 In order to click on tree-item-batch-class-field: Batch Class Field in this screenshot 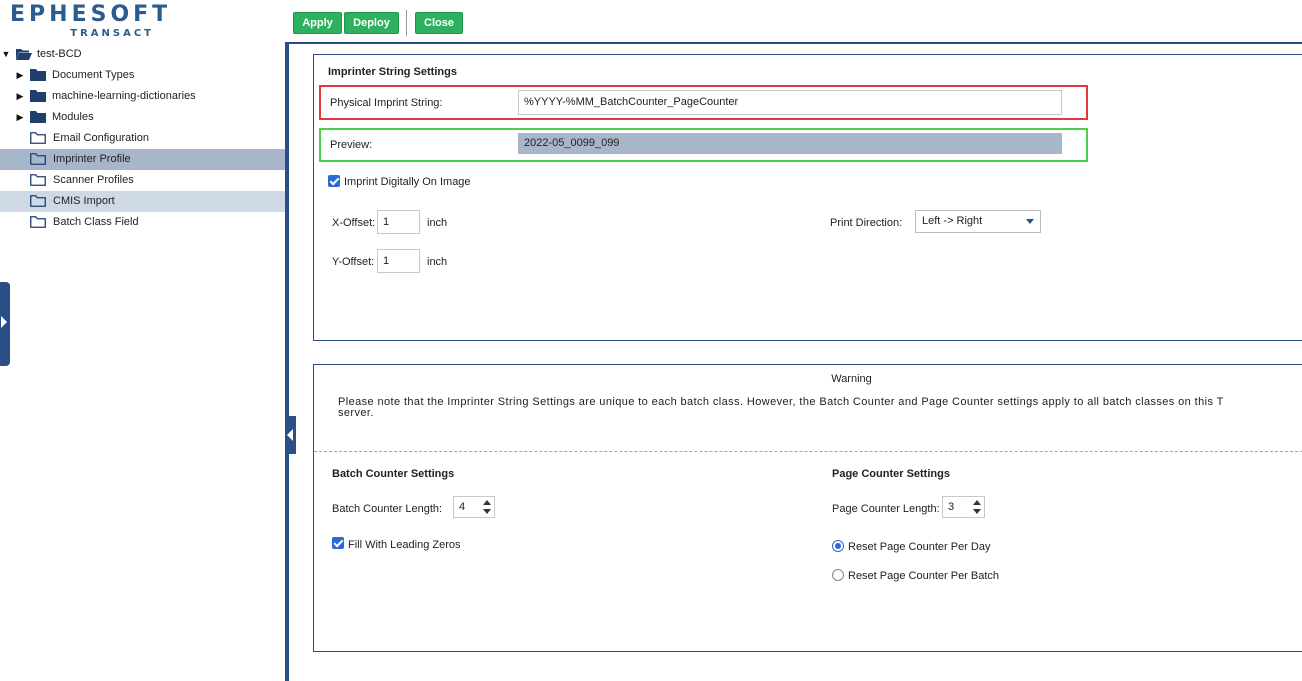, I will do `click(143, 222)`.